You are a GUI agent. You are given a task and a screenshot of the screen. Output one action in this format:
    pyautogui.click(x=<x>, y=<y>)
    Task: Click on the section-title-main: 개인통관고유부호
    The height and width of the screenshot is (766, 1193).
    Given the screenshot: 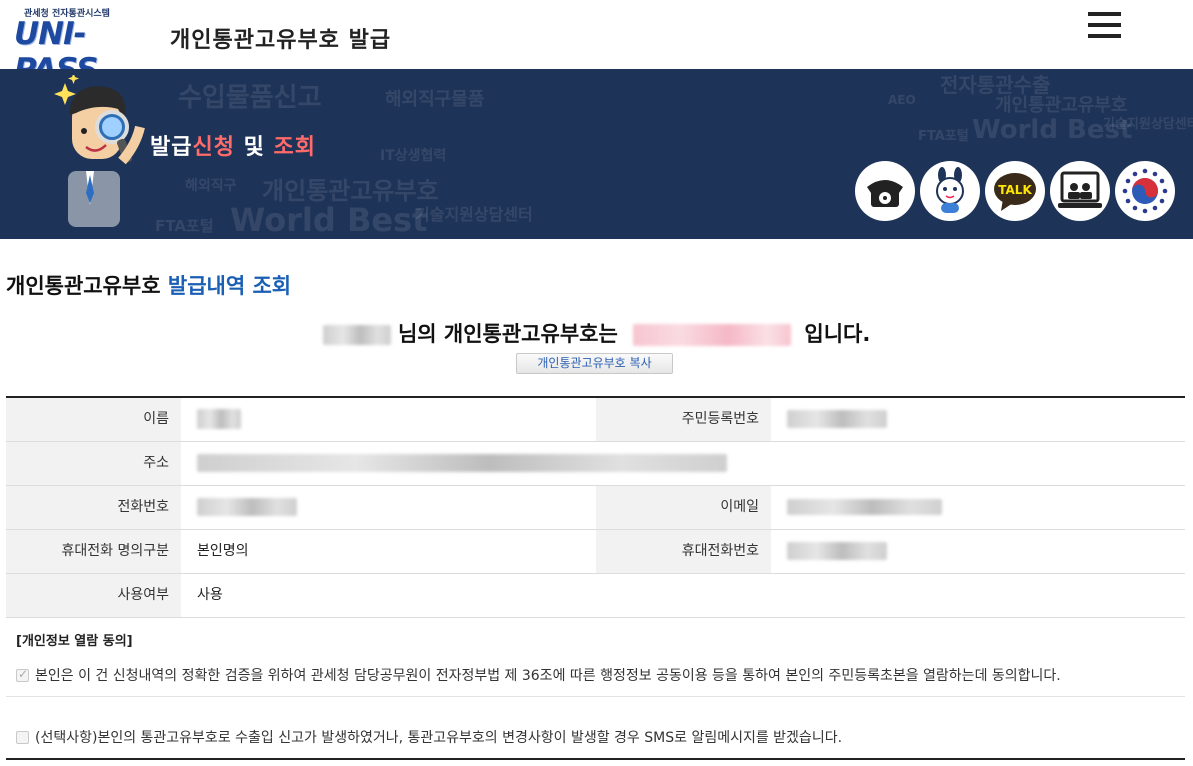 What is the action you would take?
    pyautogui.click(x=83, y=286)
    